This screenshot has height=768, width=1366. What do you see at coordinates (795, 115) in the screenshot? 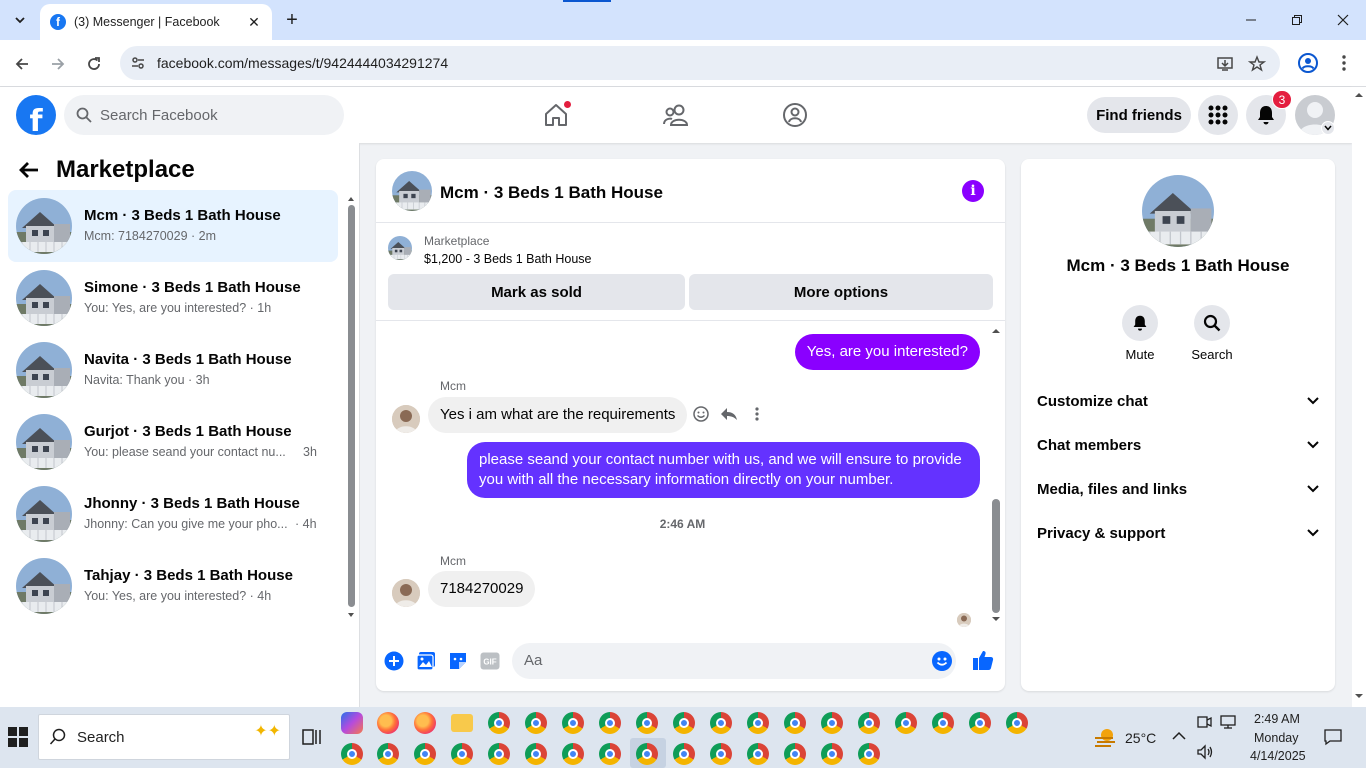
I see `groups-nav-button` at bounding box center [795, 115].